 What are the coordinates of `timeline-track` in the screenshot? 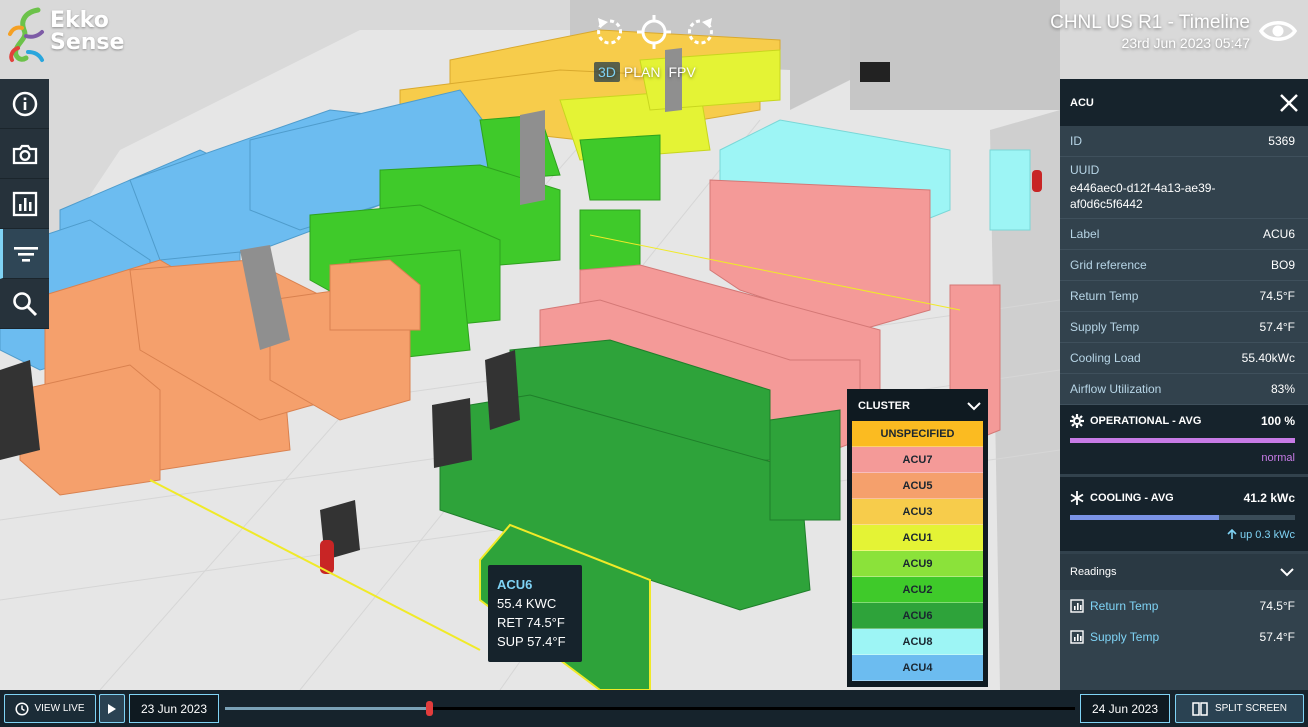 It's located at (650, 708).